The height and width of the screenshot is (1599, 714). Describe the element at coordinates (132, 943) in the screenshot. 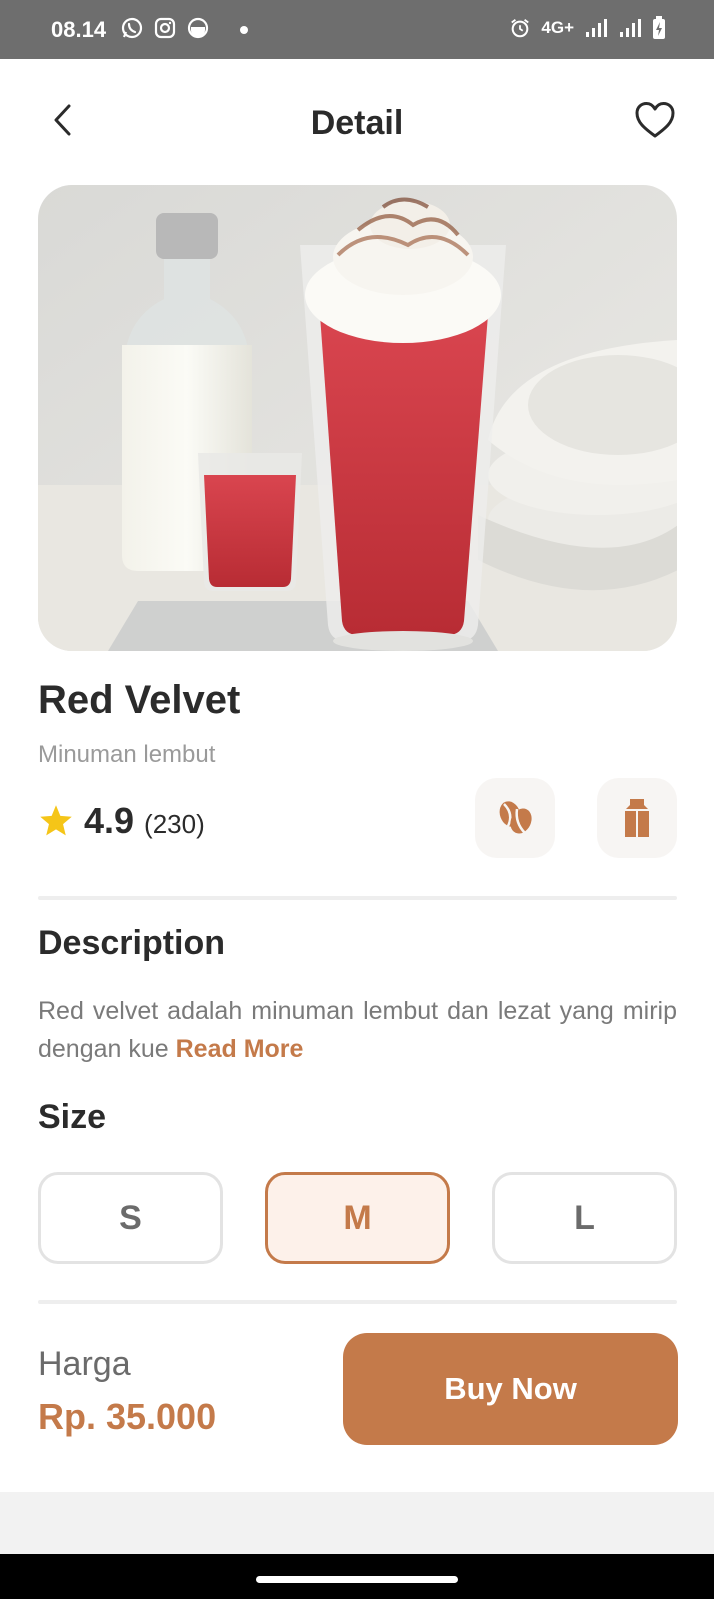

I see `description-title: Description` at that location.